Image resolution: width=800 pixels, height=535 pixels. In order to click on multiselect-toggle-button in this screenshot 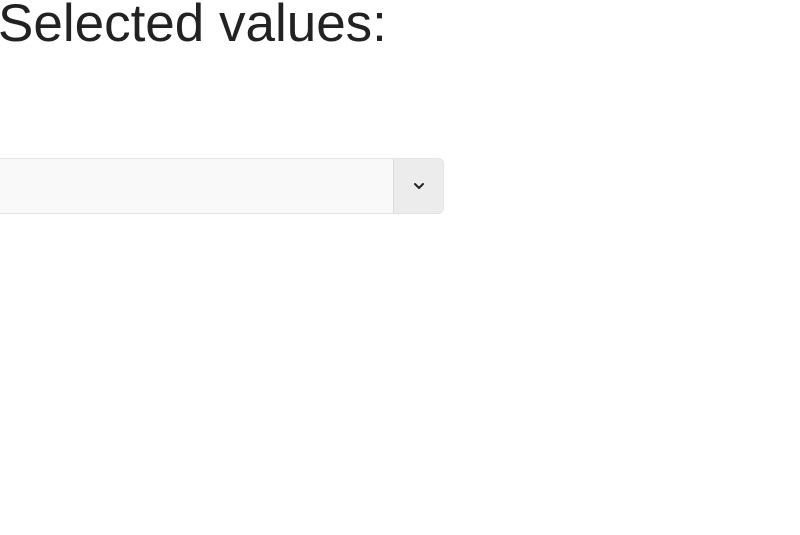, I will do `click(418, 186)`.